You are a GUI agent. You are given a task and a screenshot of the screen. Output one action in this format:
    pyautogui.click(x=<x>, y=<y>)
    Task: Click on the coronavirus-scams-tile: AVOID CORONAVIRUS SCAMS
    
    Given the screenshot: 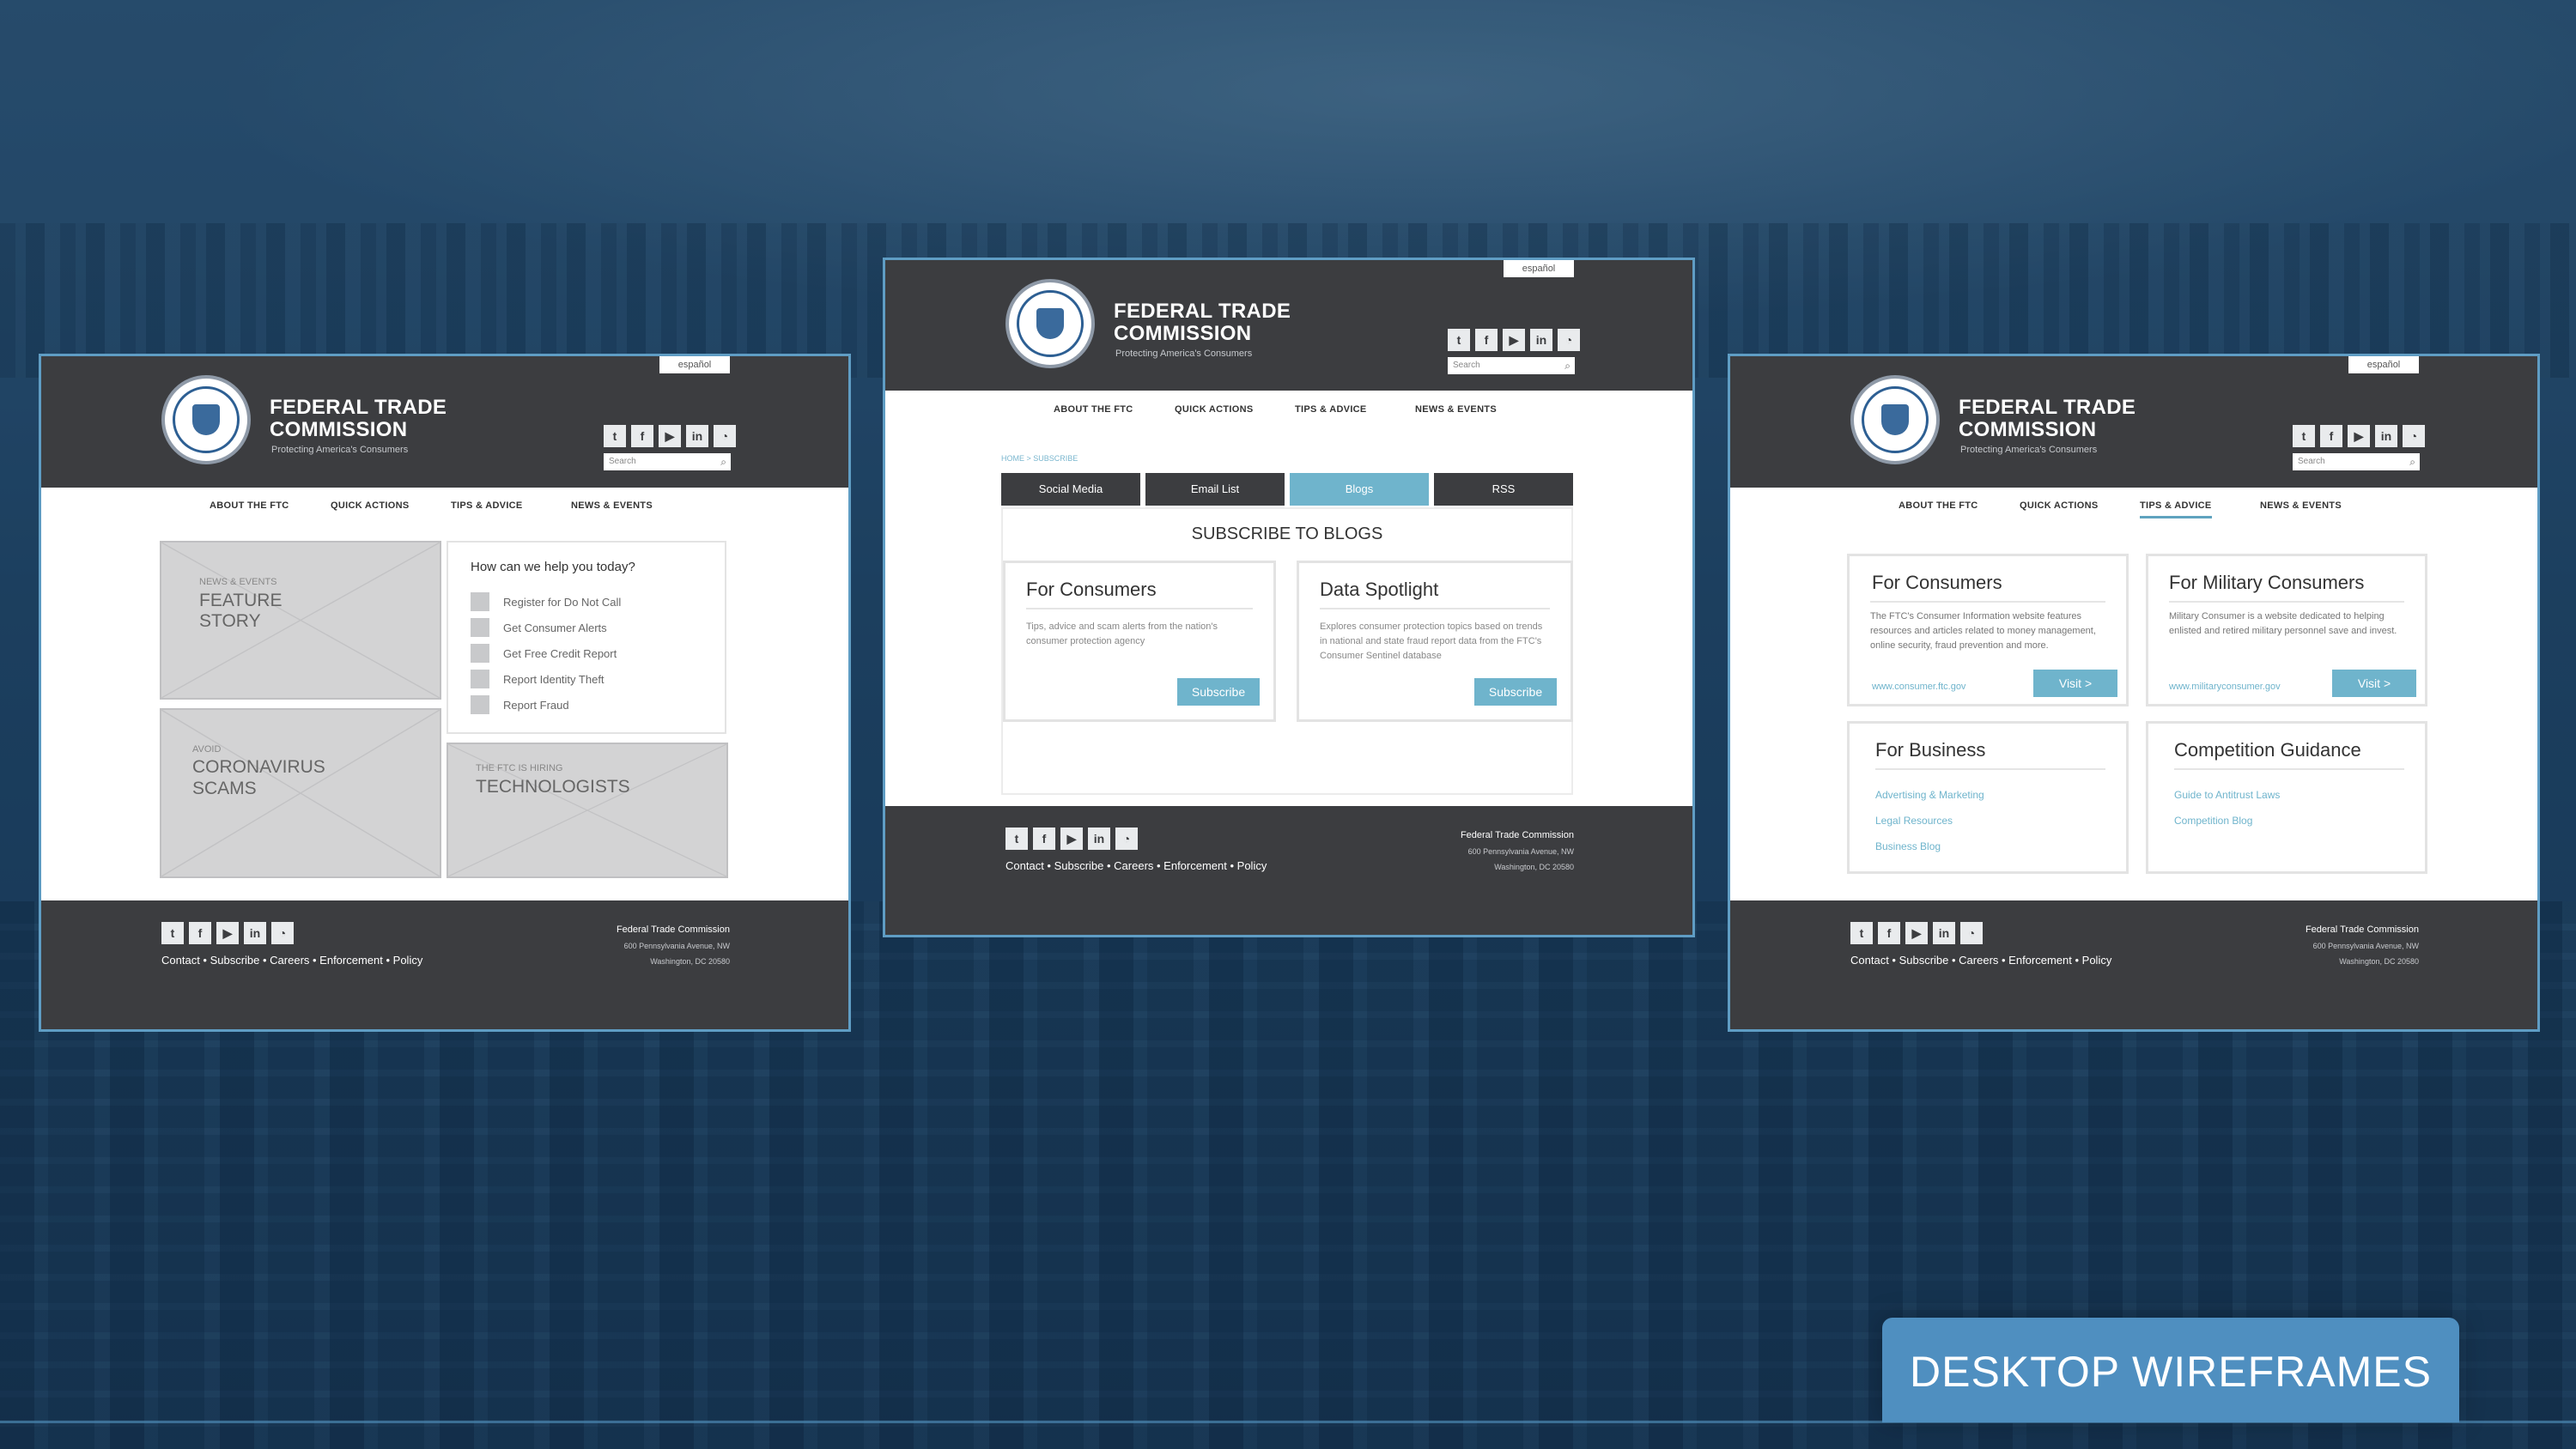 What is the action you would take?
    pyautogui.click(x=301, y=793)
    